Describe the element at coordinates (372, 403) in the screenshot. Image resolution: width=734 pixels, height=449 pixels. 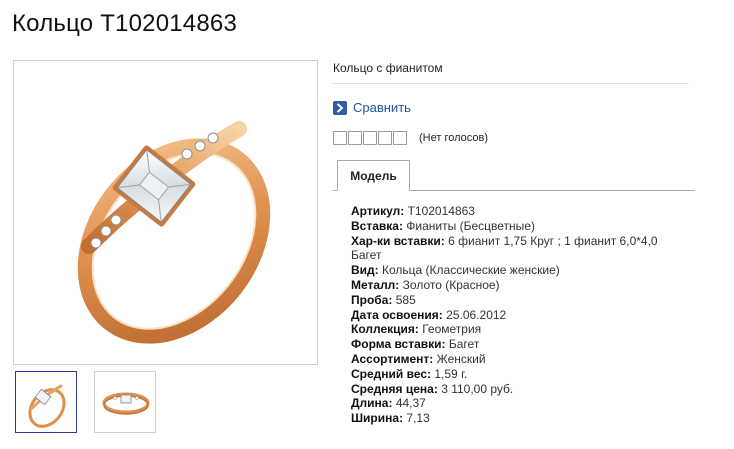
I see `spec-key: Длина:` at that location.